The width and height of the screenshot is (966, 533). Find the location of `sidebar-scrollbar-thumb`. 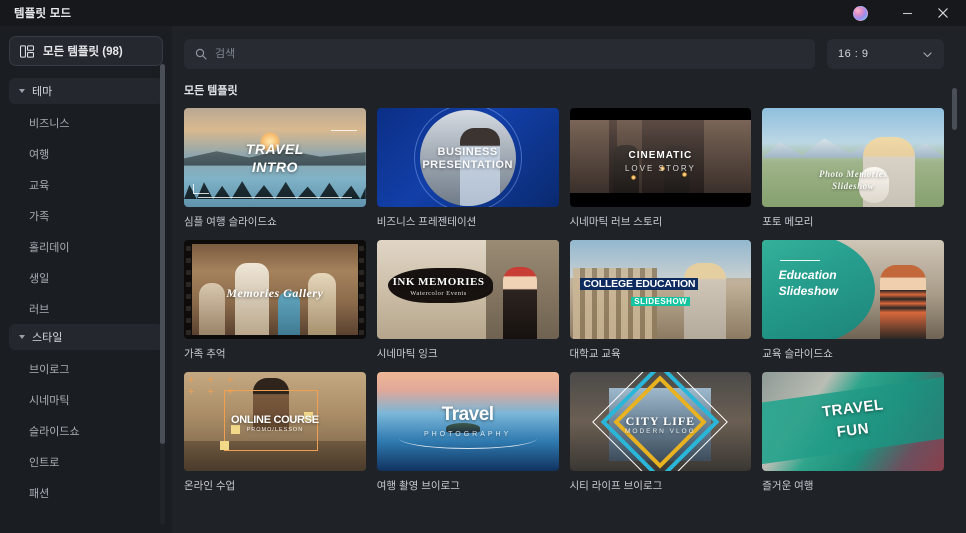

sidebar-scrollbar-thumb is located at coordinates (162, 254).